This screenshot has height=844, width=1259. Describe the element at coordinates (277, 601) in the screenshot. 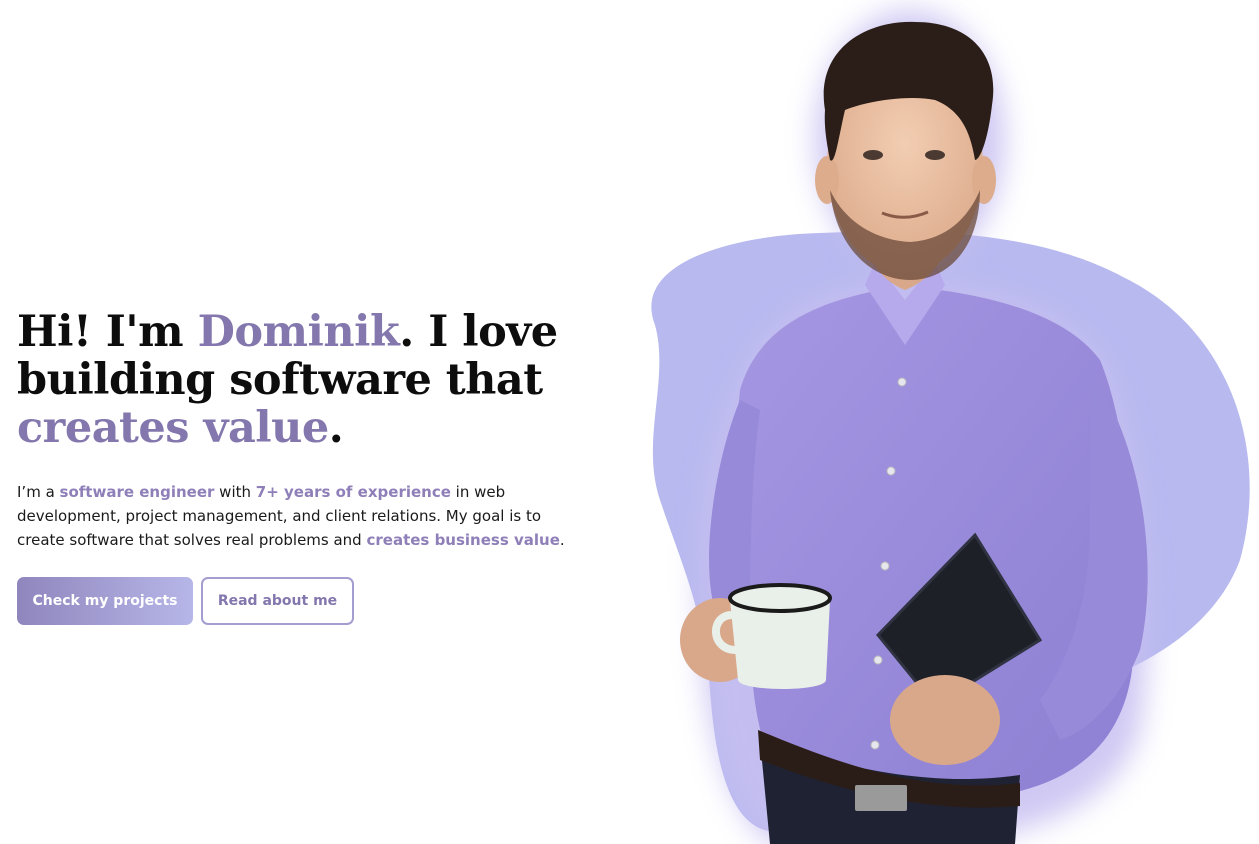

I see `read-about-button: Read about me` at that location.